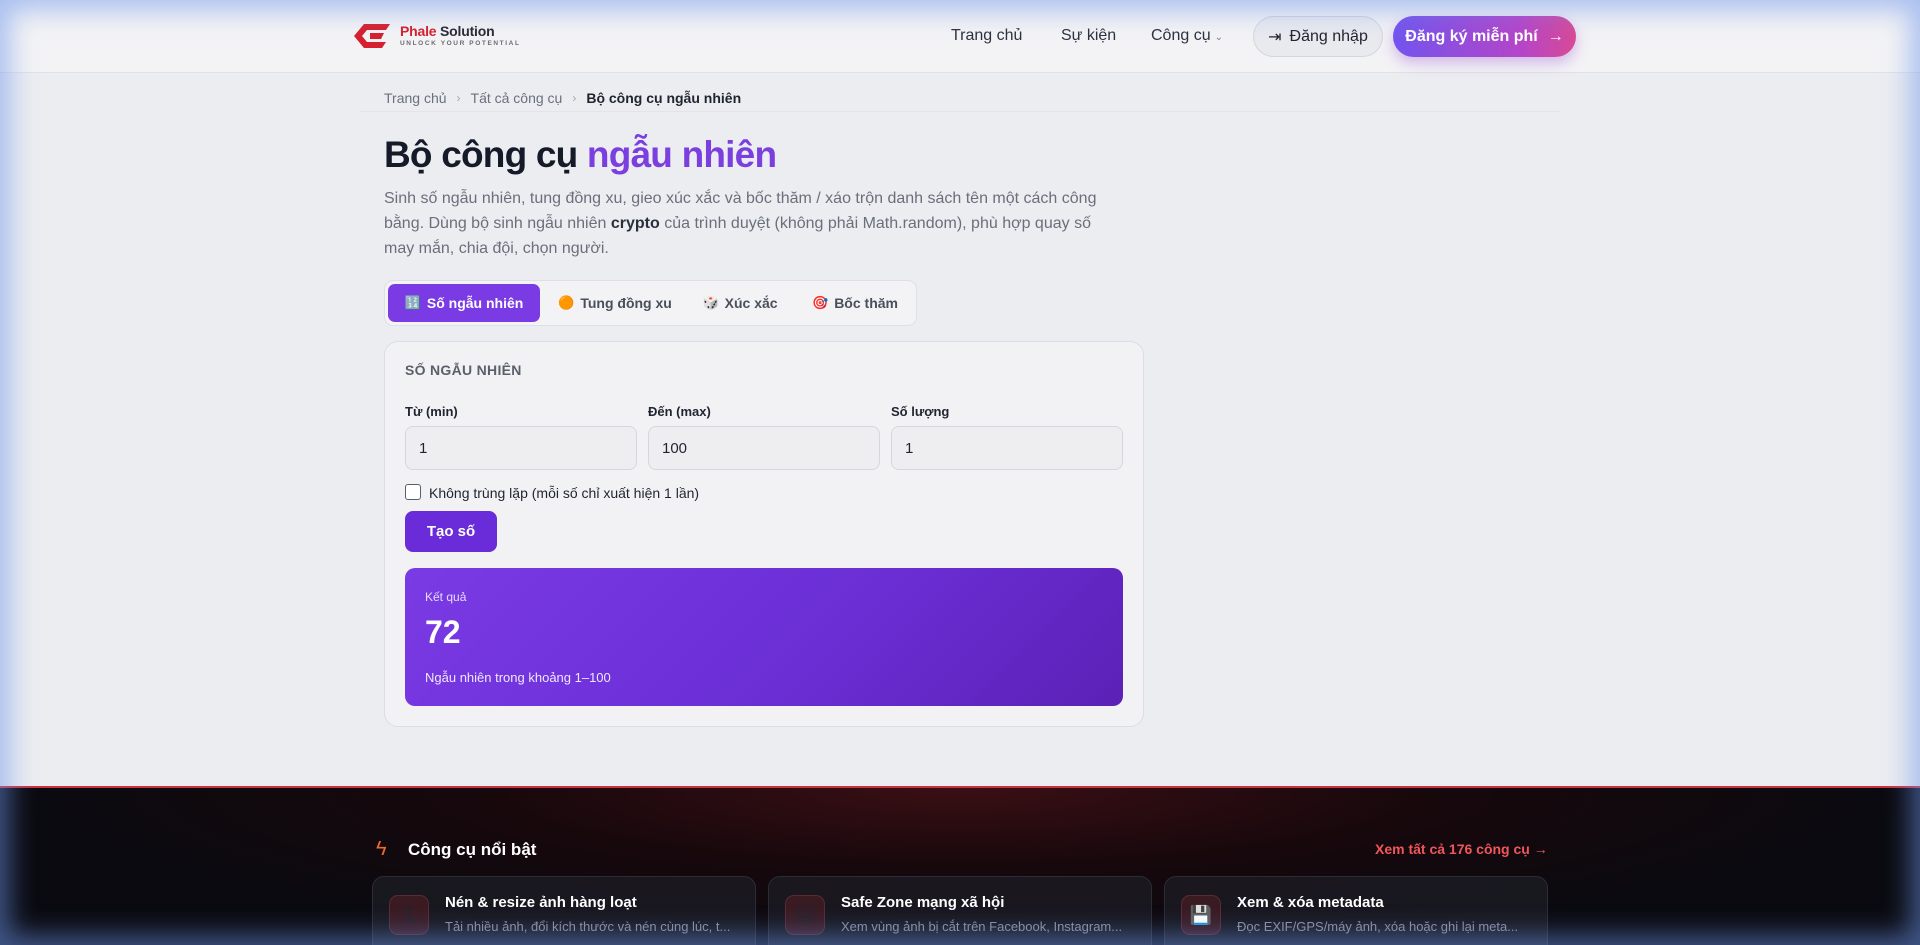  Describe the element at coordinates (1201, 915) in the screenshot. I see `disk-icon: 💾` at that location.